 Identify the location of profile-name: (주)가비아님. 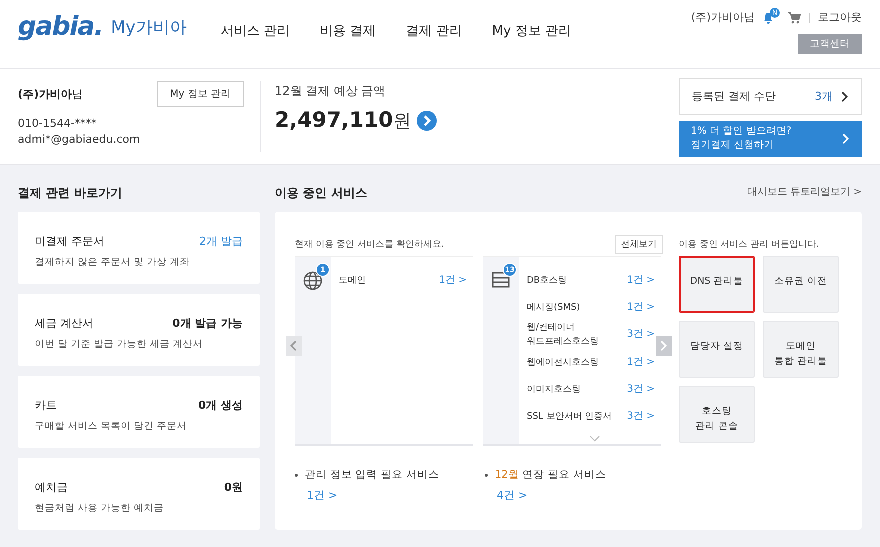
(51, 94).